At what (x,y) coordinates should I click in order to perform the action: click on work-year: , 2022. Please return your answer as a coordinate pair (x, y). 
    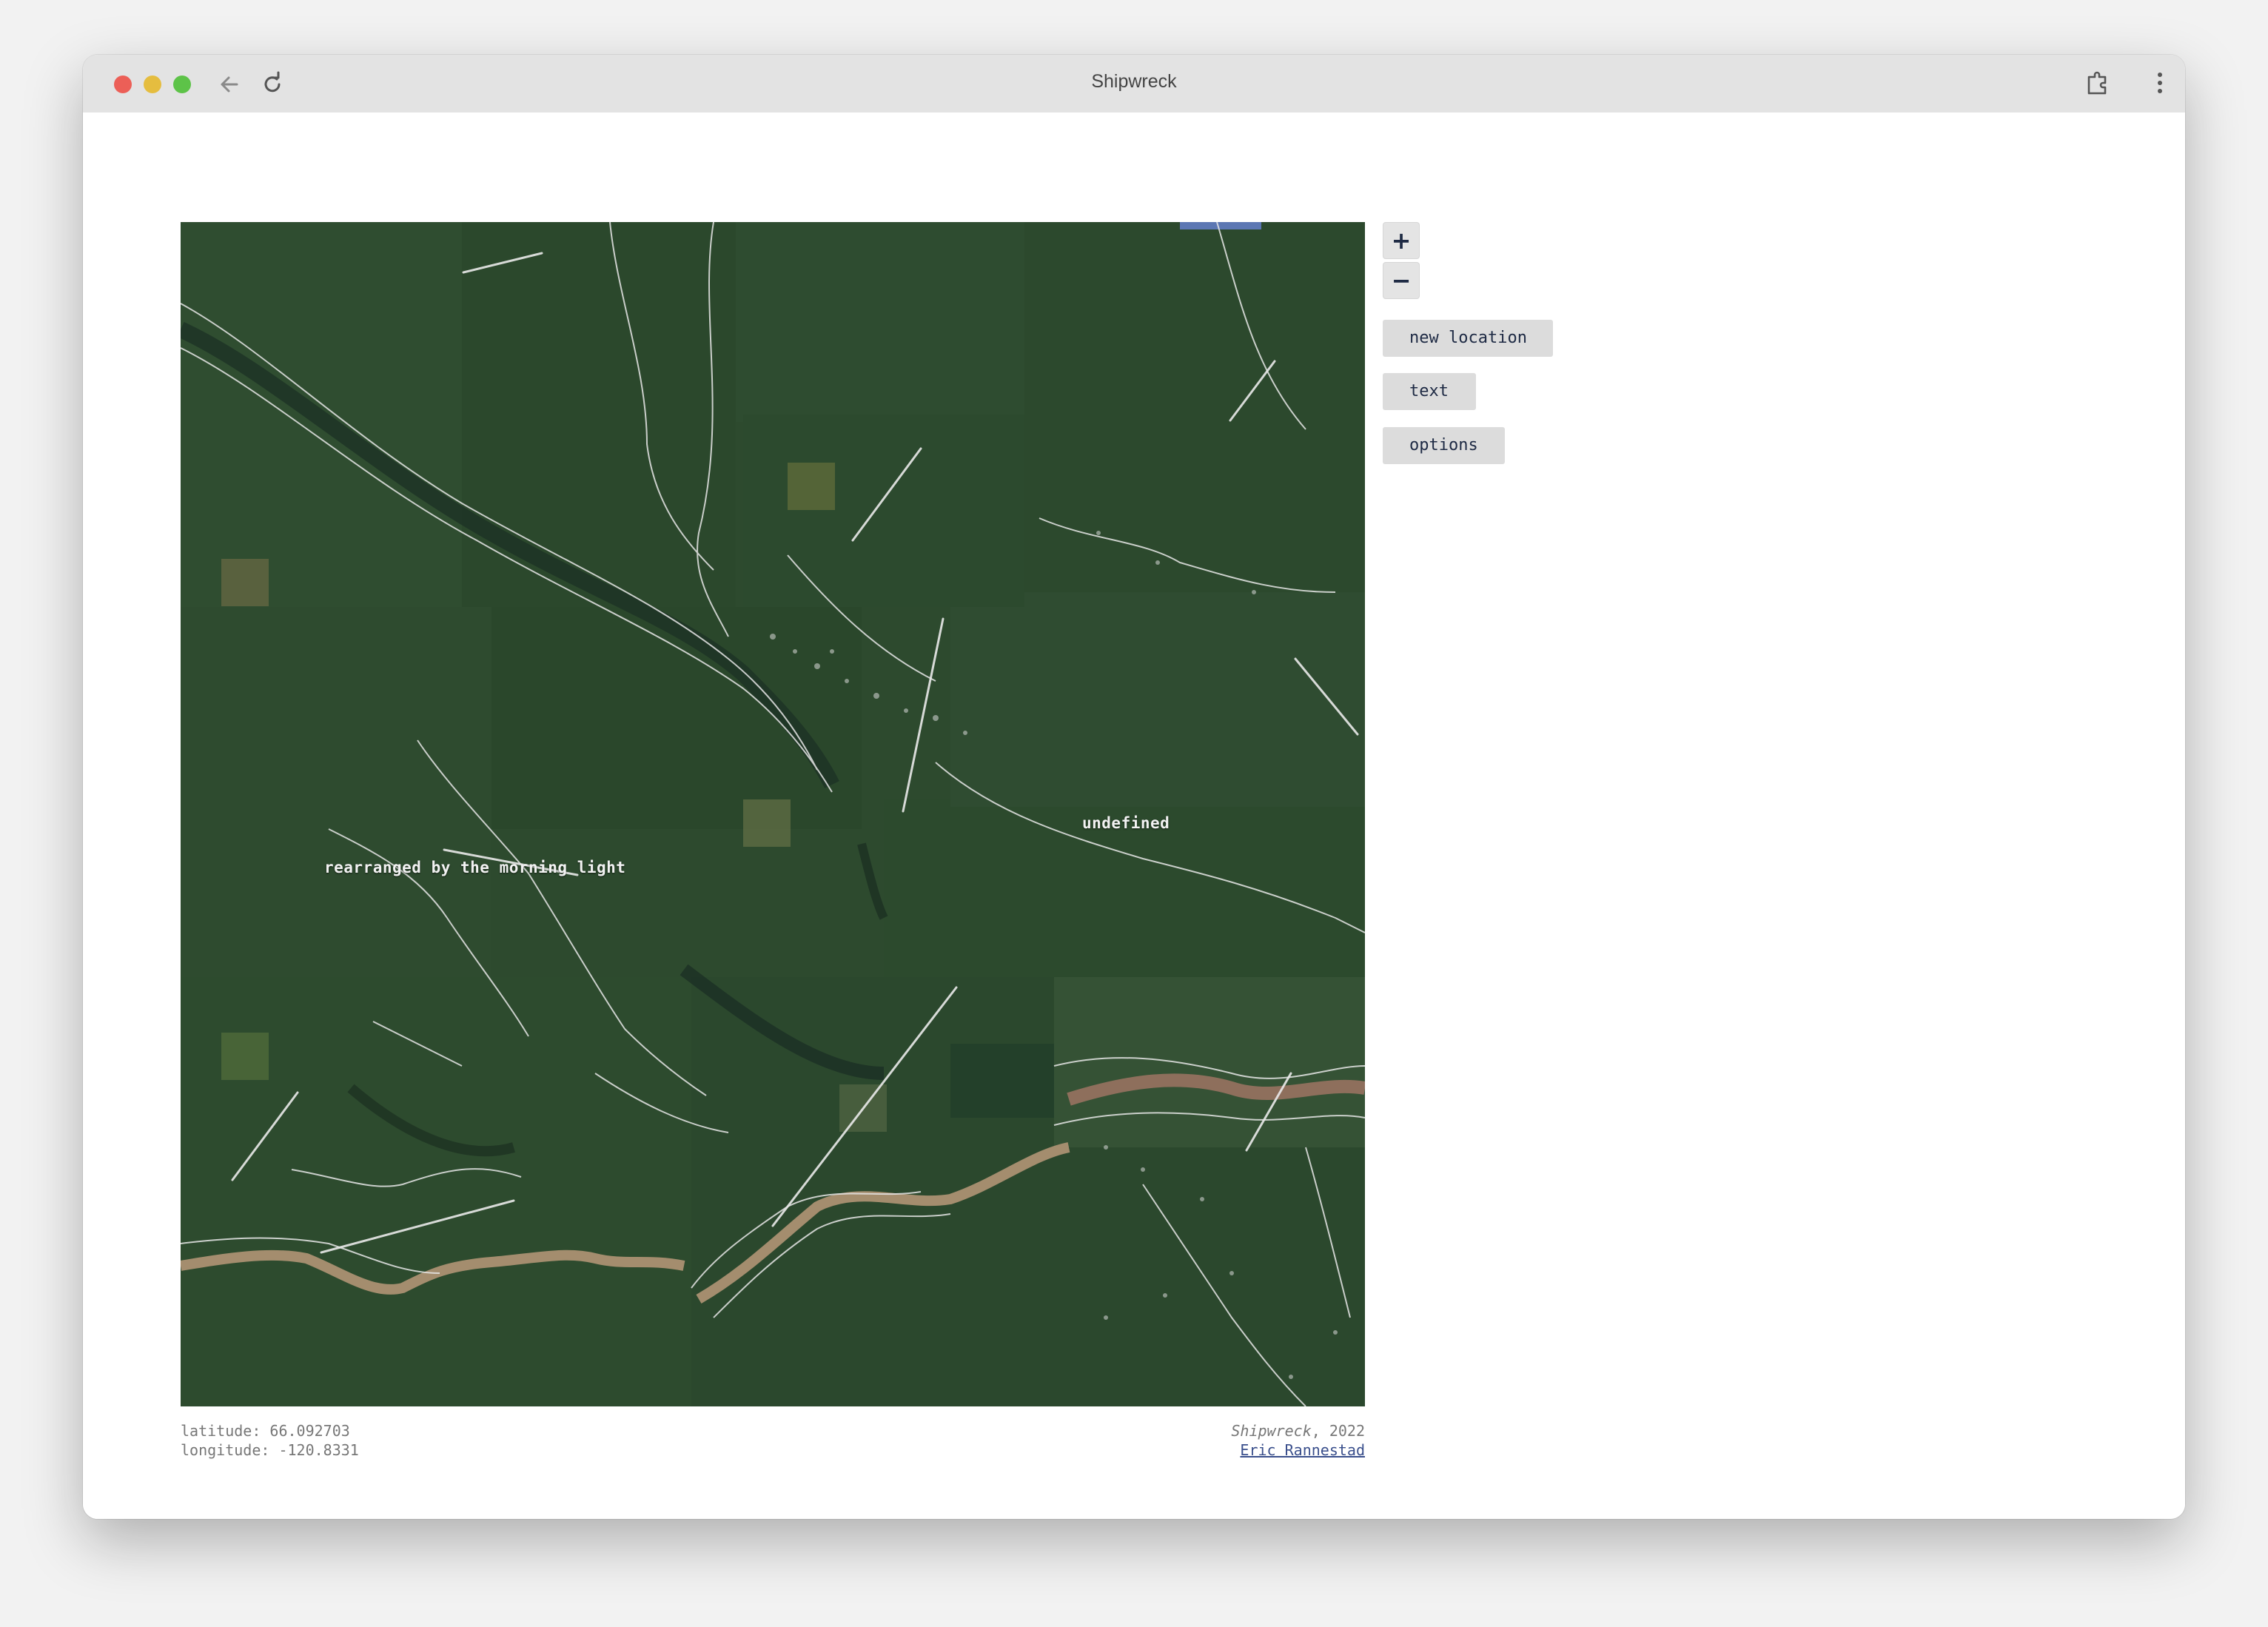
    Looking at the image, I should click on (1338, 1431).